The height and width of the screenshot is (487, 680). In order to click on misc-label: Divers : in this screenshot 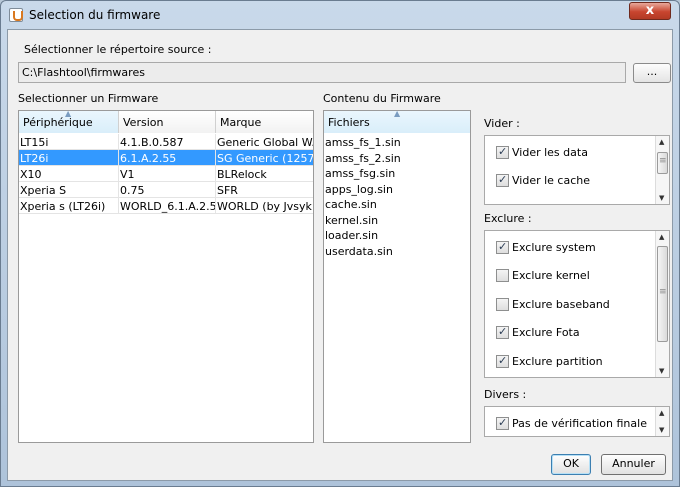, I will do `click(505, 394)`.